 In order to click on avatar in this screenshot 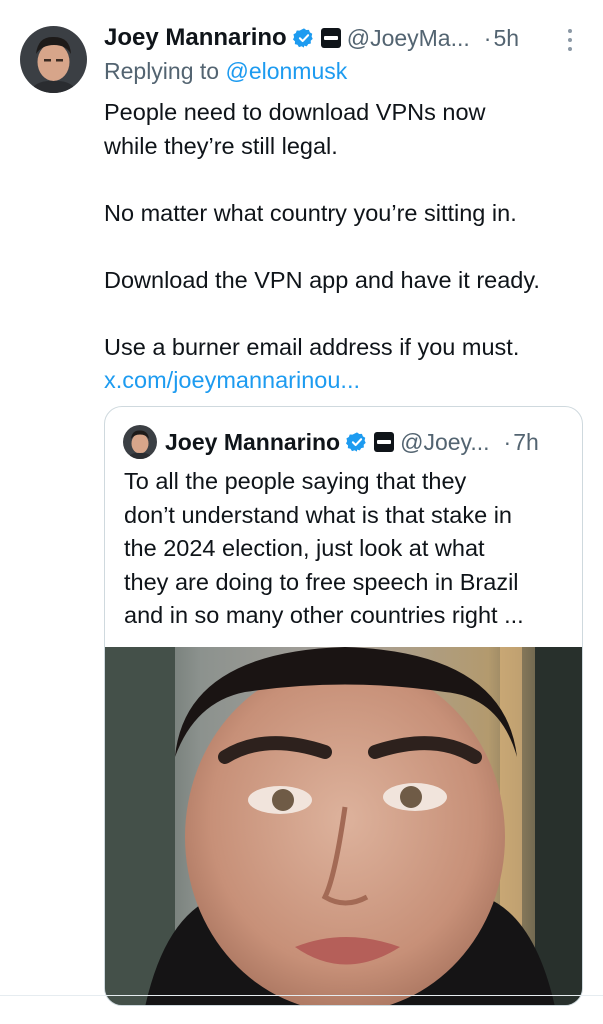, I will do `click(53, 59)`.